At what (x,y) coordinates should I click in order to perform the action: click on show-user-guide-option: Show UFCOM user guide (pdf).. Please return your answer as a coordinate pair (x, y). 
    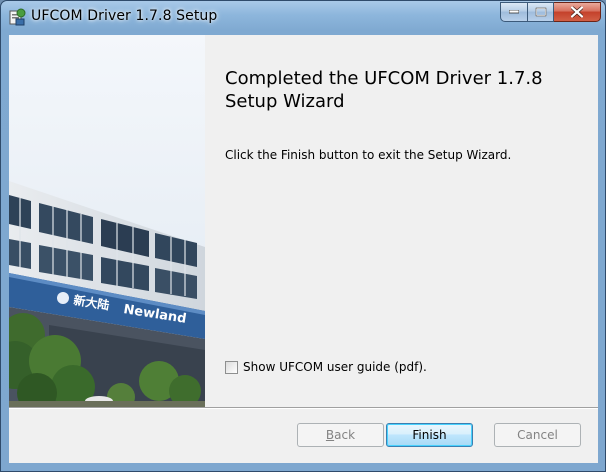
    Looking at the image, I should click on (326, 367).